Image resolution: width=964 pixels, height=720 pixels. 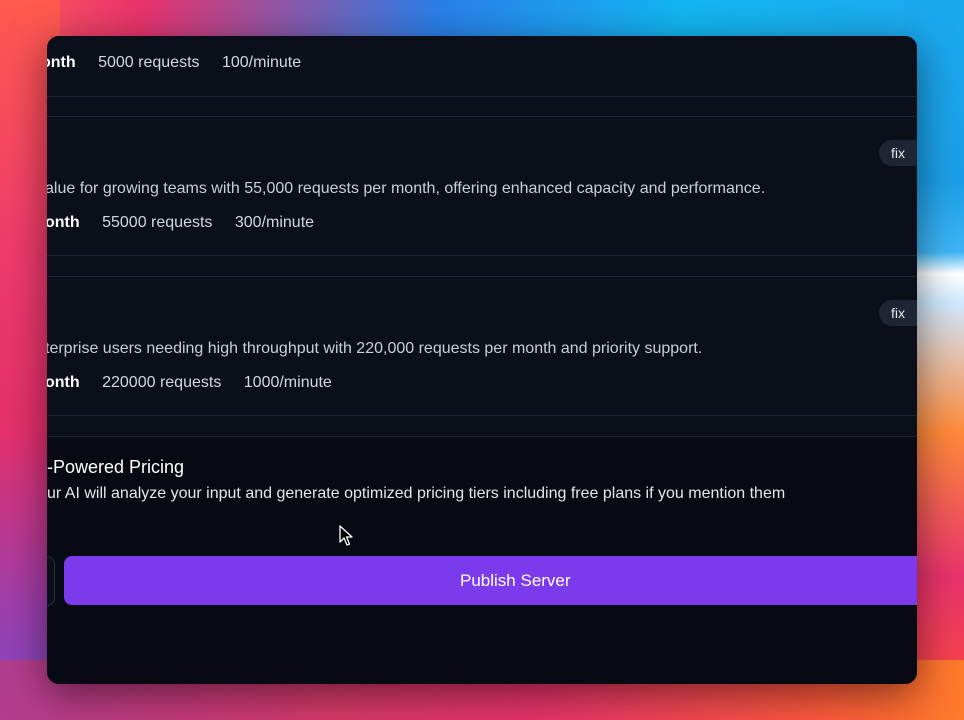 I want to click on footer-actions: Publish Server, so click(x=482, y=581).